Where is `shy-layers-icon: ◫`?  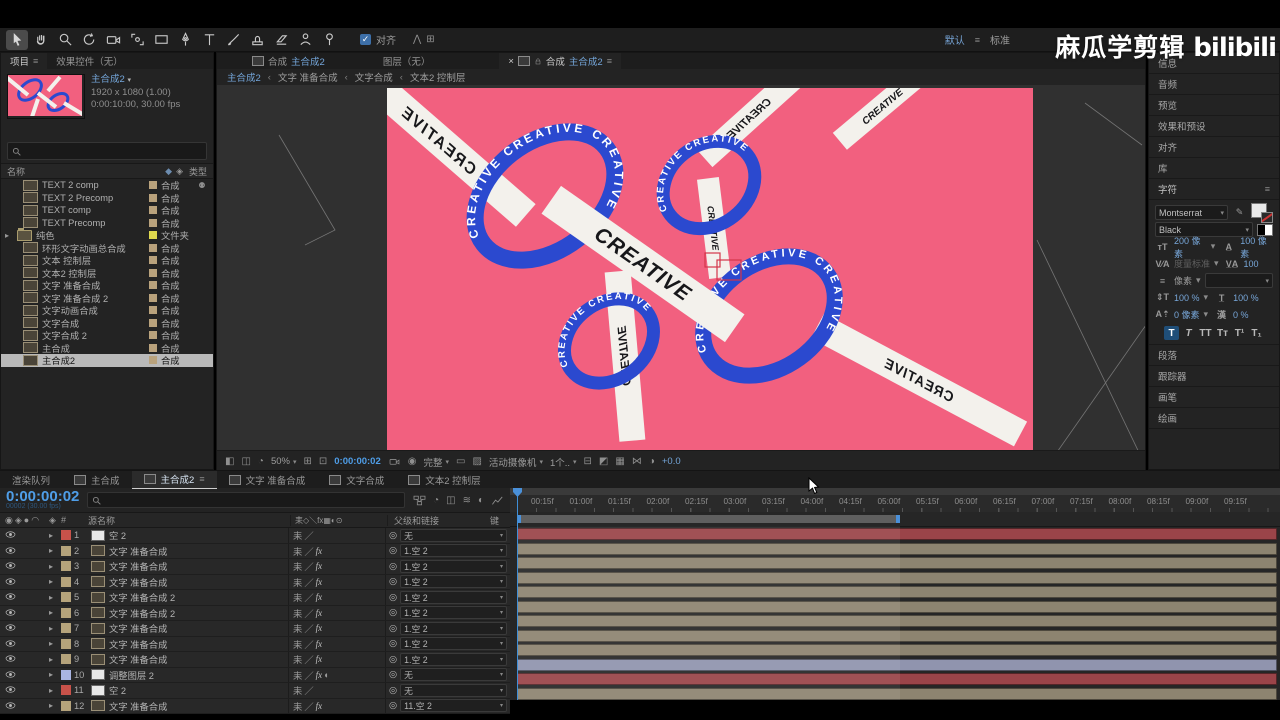 shy-layers-icon: ◫ is located at coordinates (450, 500).